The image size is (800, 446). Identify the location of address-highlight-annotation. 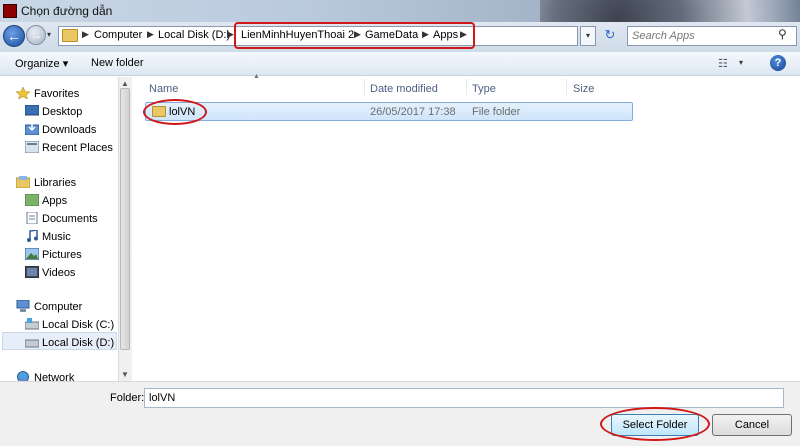
(354, 35).